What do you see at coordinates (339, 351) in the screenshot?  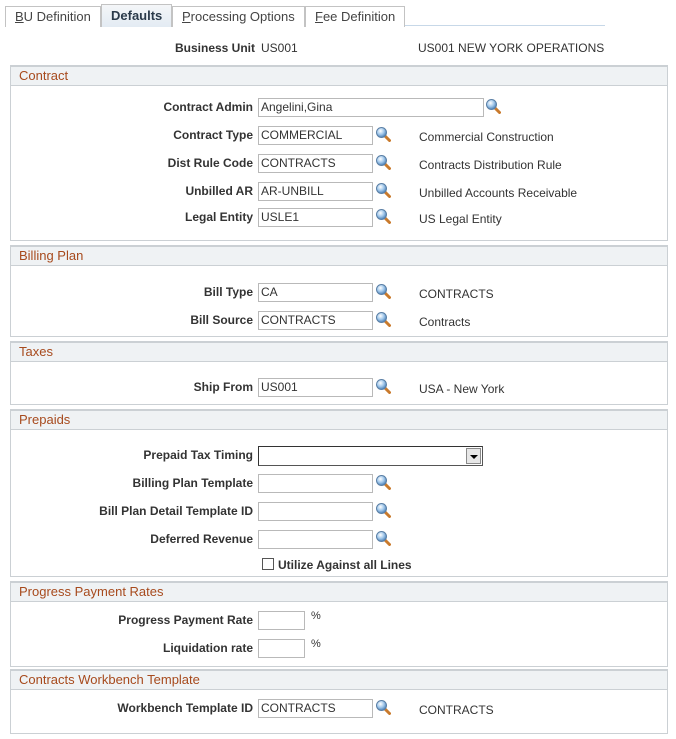 I see `section-title: Taxes` at bounding box center [339, 351].